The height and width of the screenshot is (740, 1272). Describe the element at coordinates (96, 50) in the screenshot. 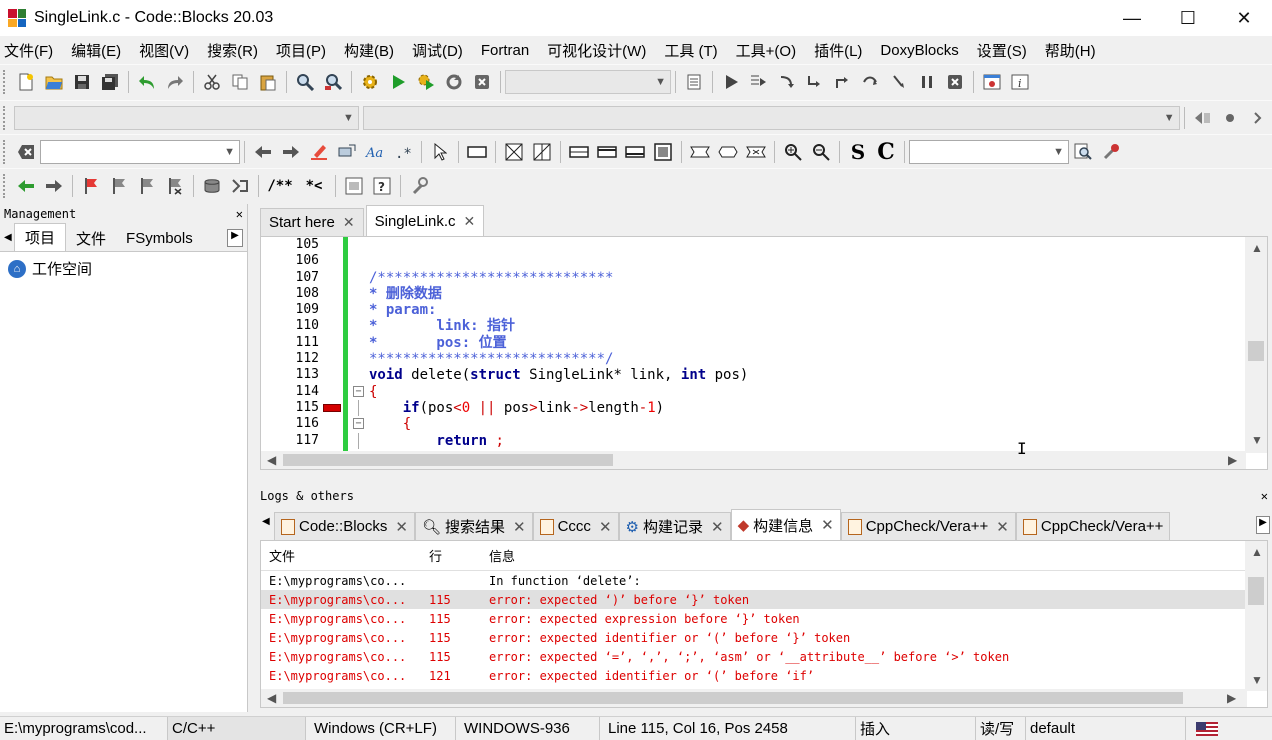

I see `menu-edit: 编辑(E)` at that location.